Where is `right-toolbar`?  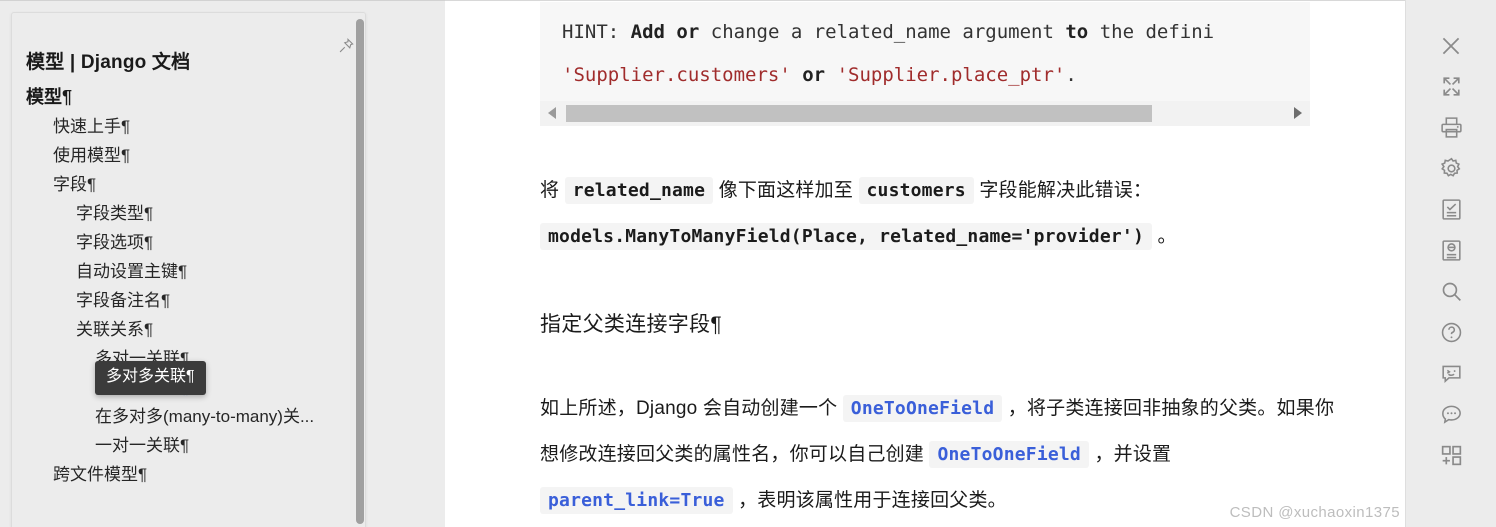 right-toolbar is located at coordinates (1450, 263).